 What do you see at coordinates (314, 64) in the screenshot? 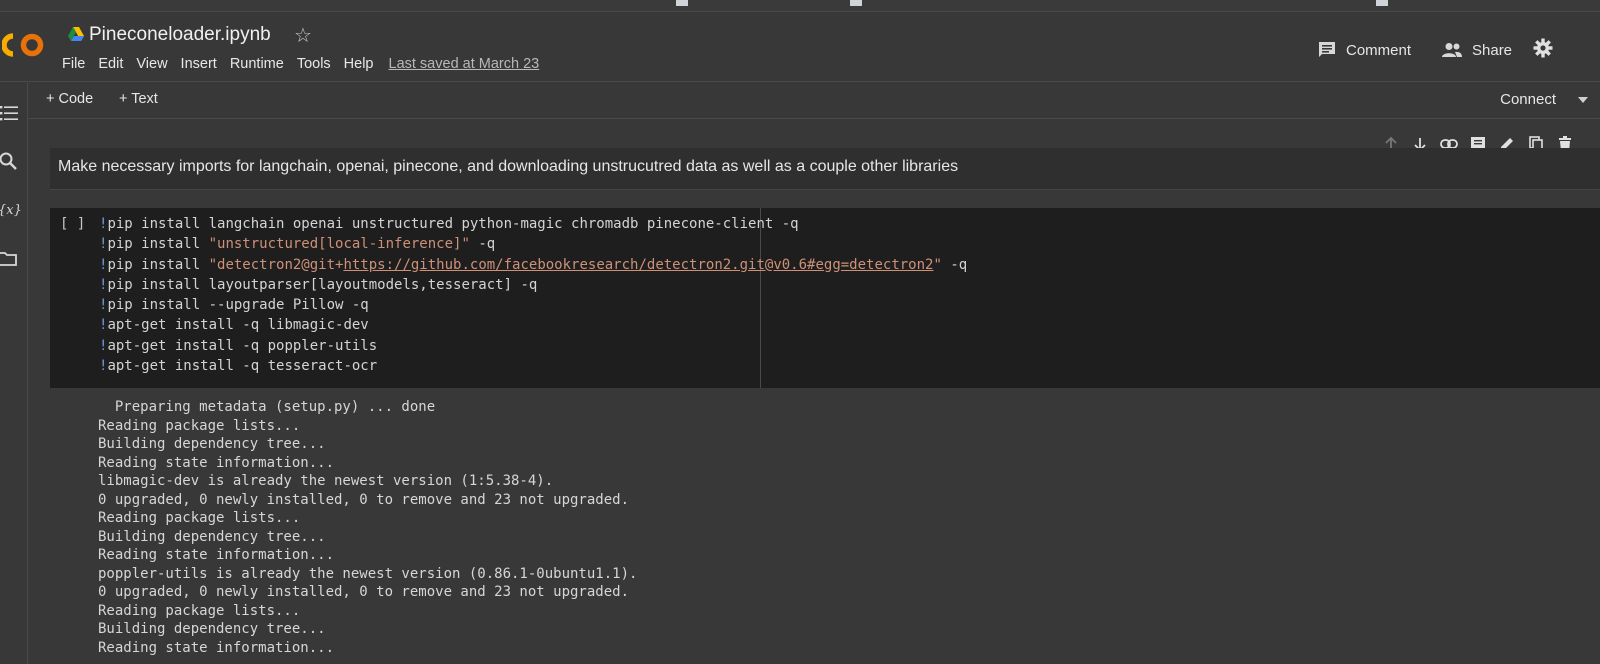
I see `menu-tools: Tools` at bounding box center [314, 64].